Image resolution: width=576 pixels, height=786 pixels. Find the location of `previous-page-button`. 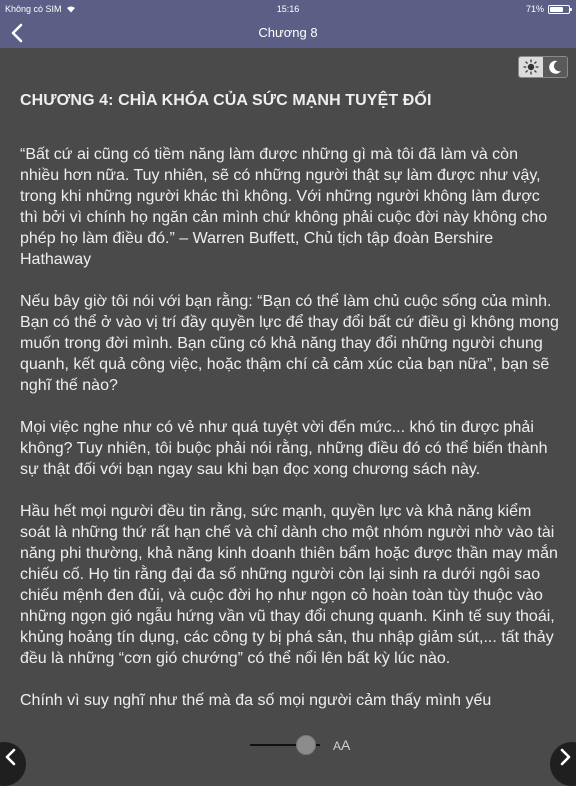

previous-page-button is located at coordinates (13, 764).